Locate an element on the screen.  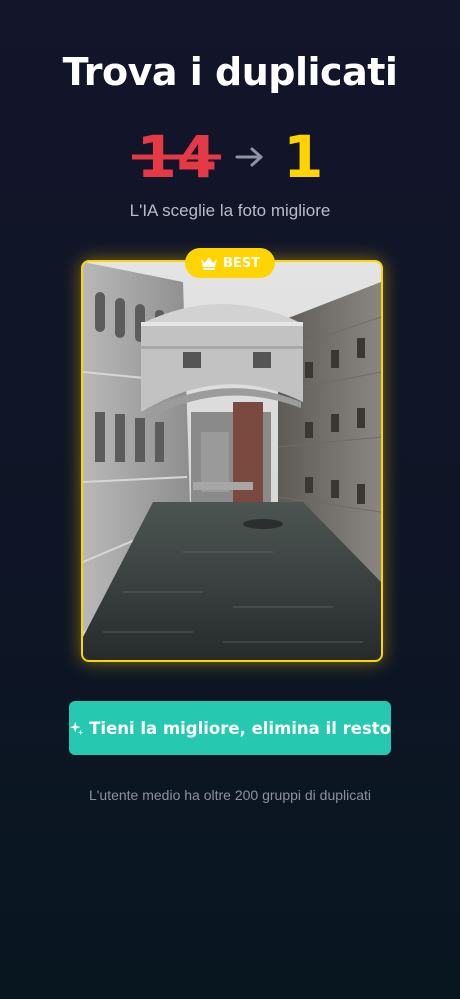
subtitle: L'IA sceglie la foto migliore is located at coordinates (230, 210).